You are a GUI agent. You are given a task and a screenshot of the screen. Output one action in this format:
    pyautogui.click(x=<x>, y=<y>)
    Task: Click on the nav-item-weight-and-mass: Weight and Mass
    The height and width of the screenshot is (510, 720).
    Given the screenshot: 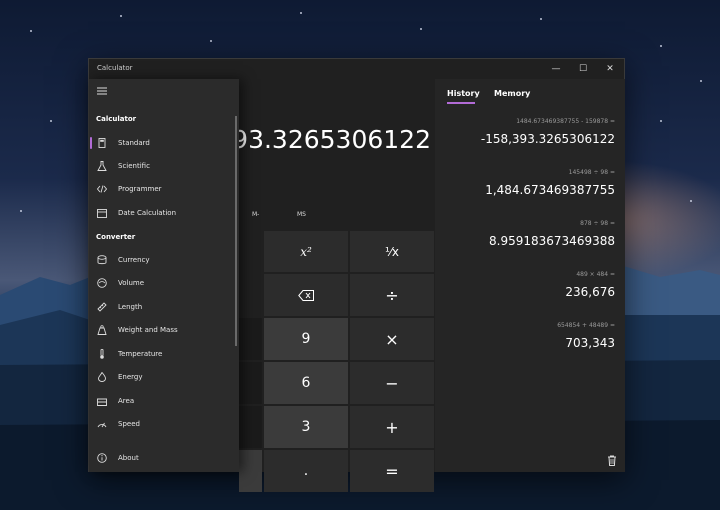 What is the action you would take?
    pyautogui.click(x=164, y=330)
    